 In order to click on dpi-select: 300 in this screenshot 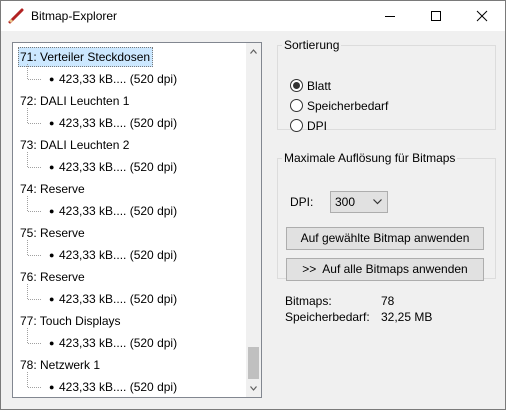, I will do `click(359, 202)`.